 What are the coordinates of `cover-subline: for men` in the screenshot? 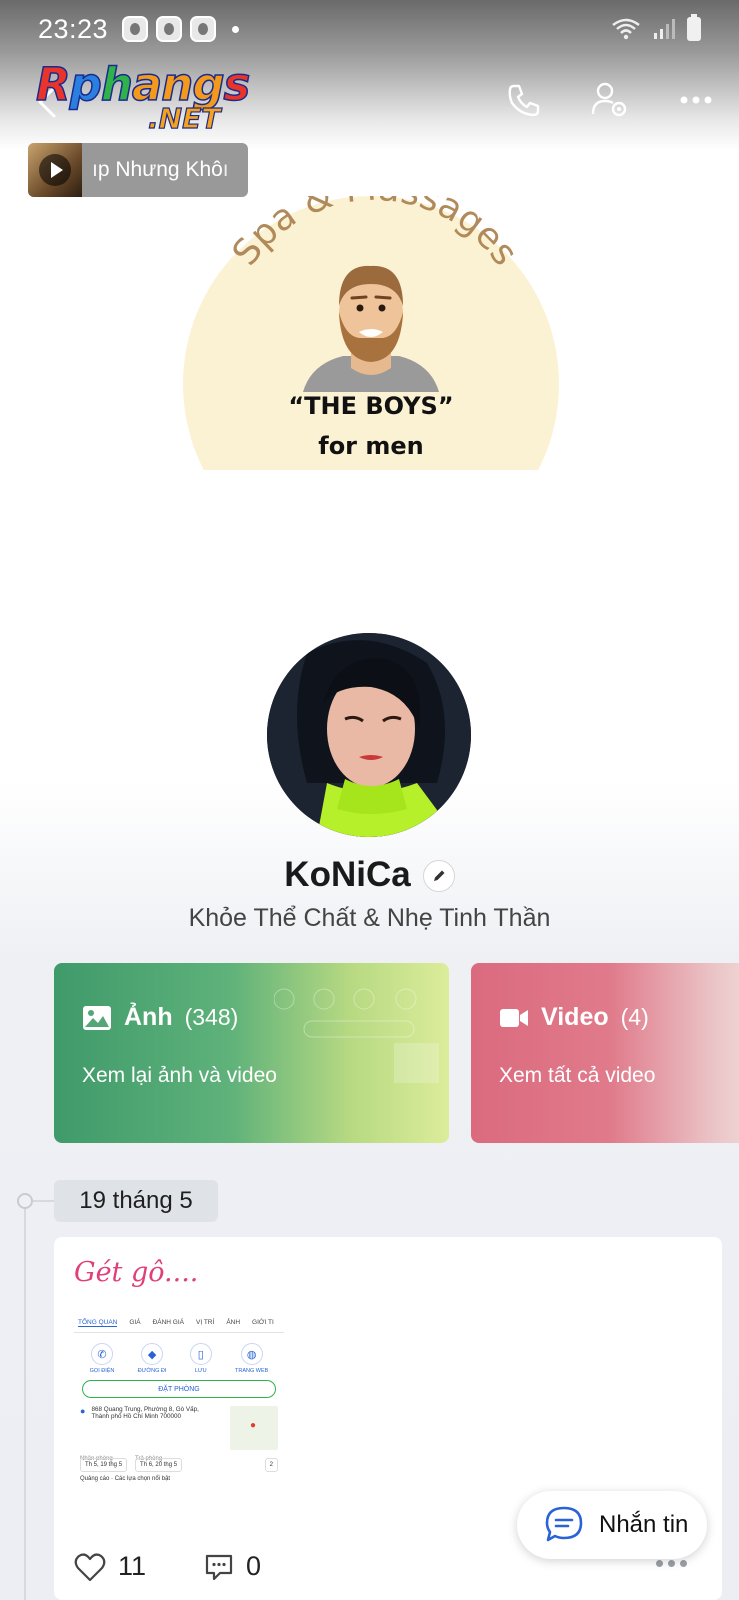 It's located at (371, 446).